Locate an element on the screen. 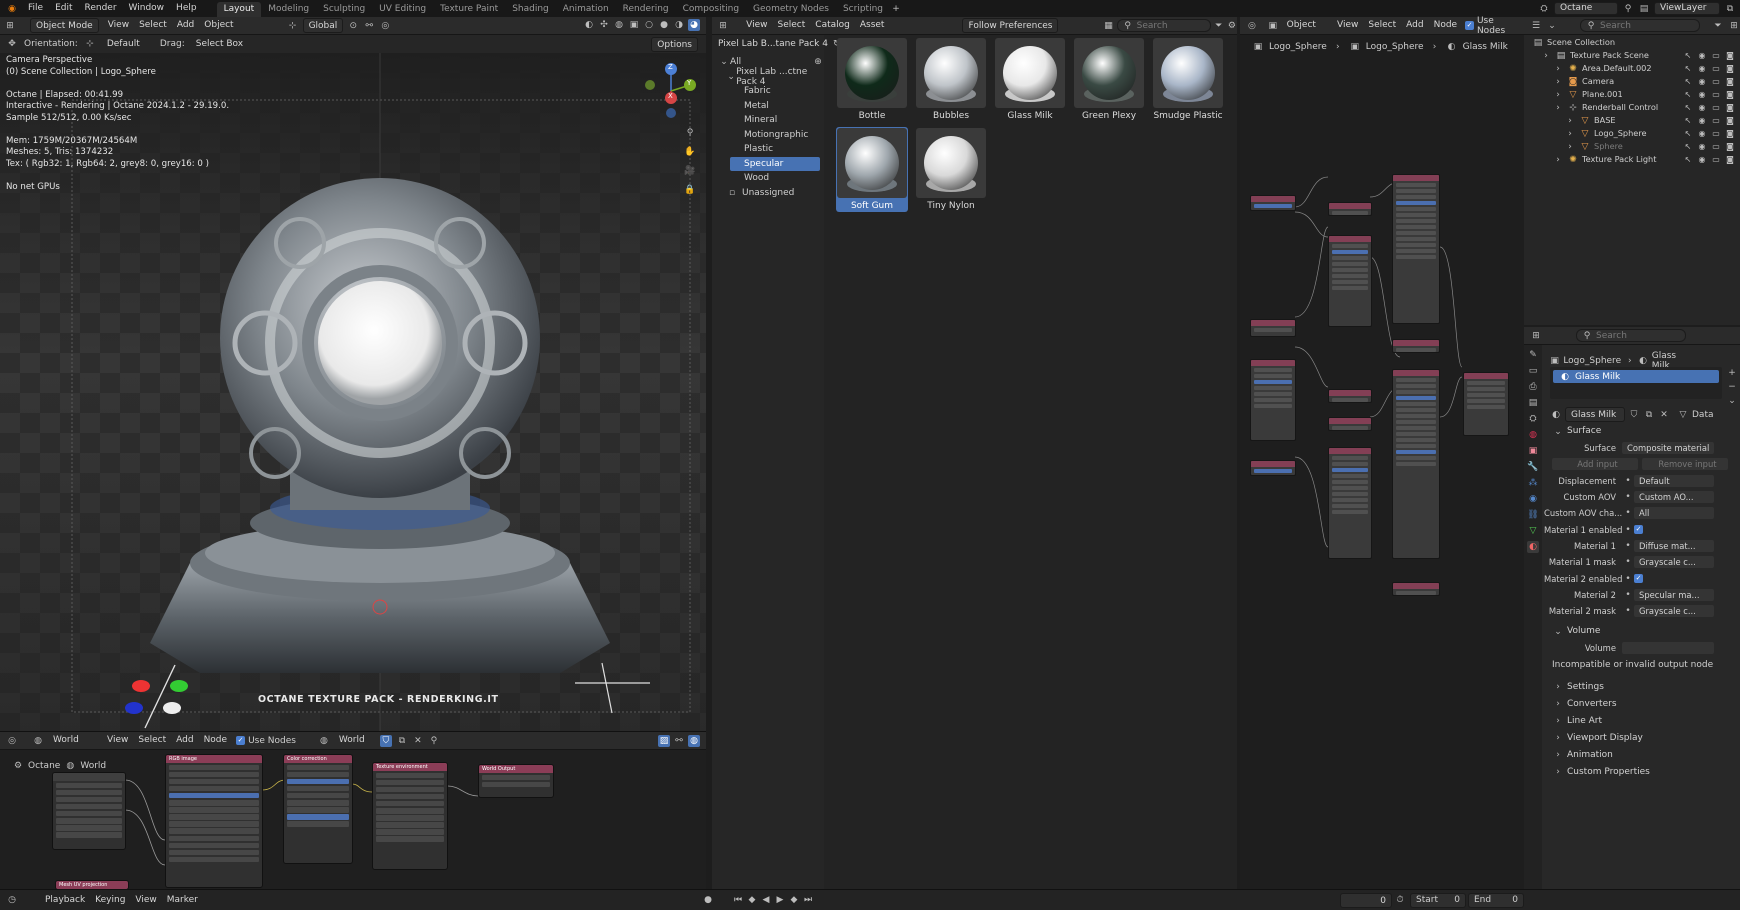 The image size is (1740, 910). backdrop-icon: ▨ is located at coordinates (664, 740).